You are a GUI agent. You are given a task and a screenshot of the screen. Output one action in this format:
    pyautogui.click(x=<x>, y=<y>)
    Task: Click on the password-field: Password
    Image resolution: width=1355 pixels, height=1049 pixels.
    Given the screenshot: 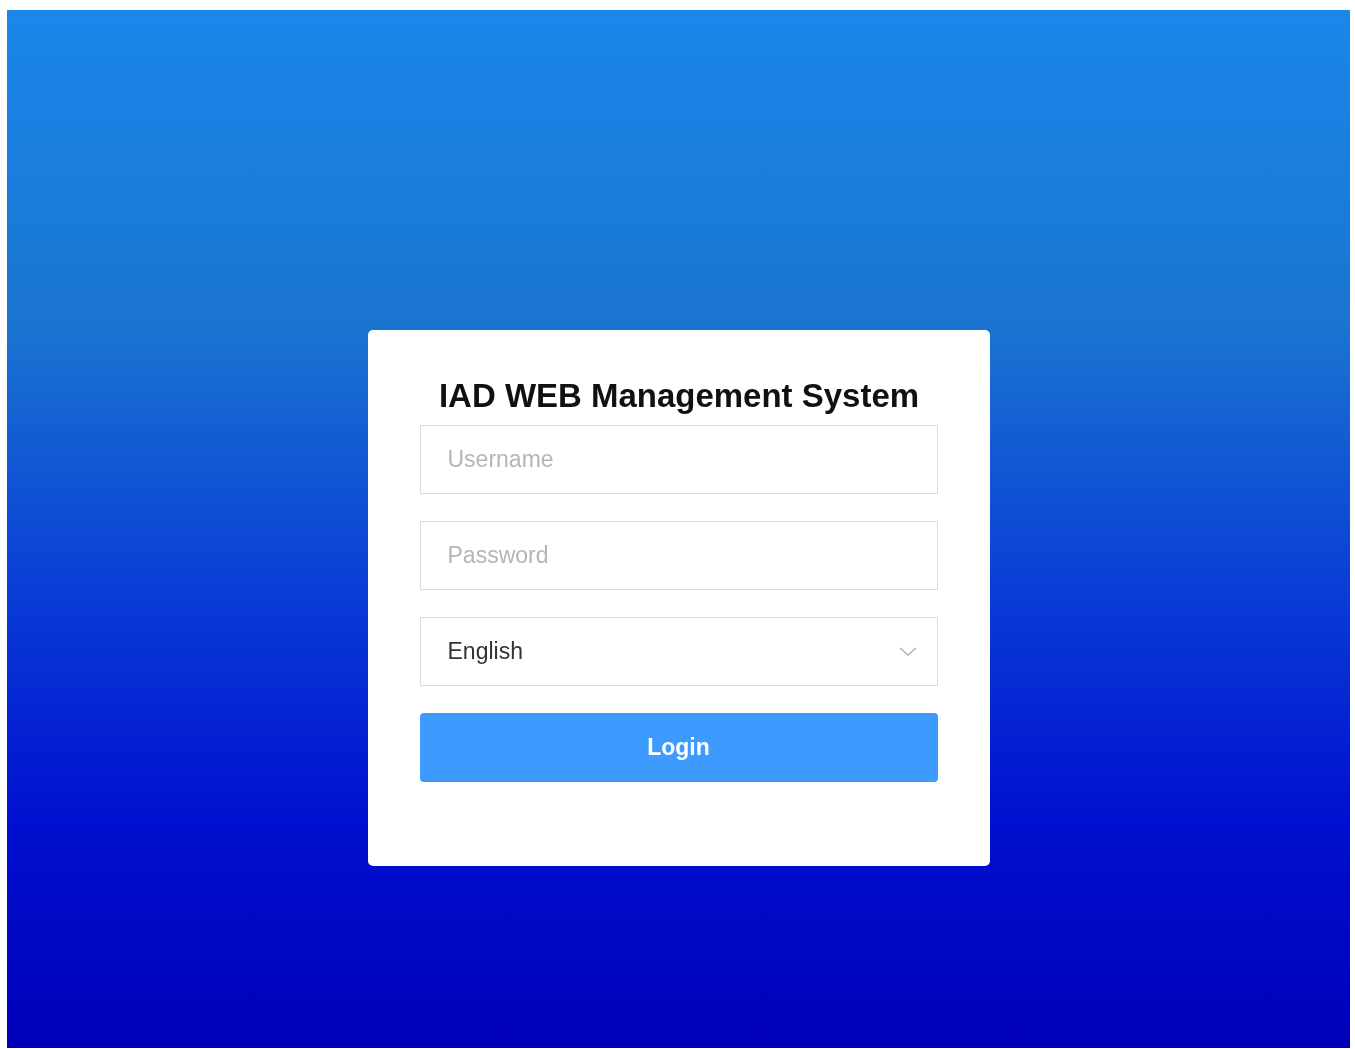 What is the action you would take?
    pyautogui.click(x=678, y=555)
    